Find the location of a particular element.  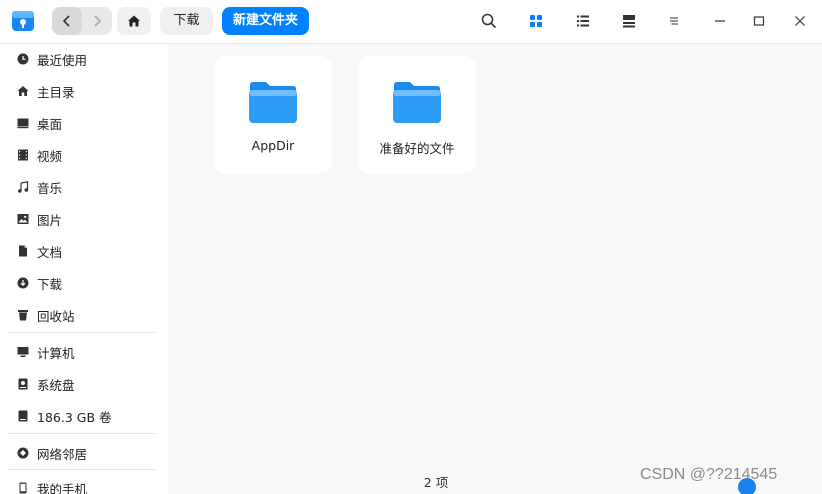

close-icon is located at coordinates (800, 21).